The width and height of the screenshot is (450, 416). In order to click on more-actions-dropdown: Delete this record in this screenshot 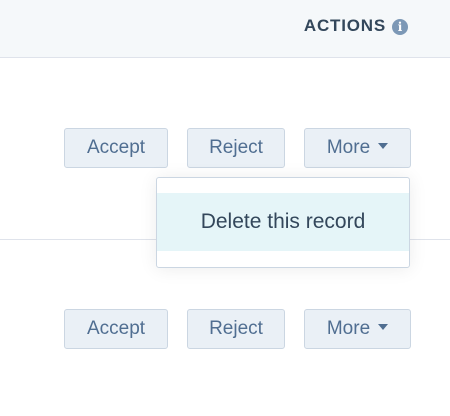, I will do `click(283, 222)`.